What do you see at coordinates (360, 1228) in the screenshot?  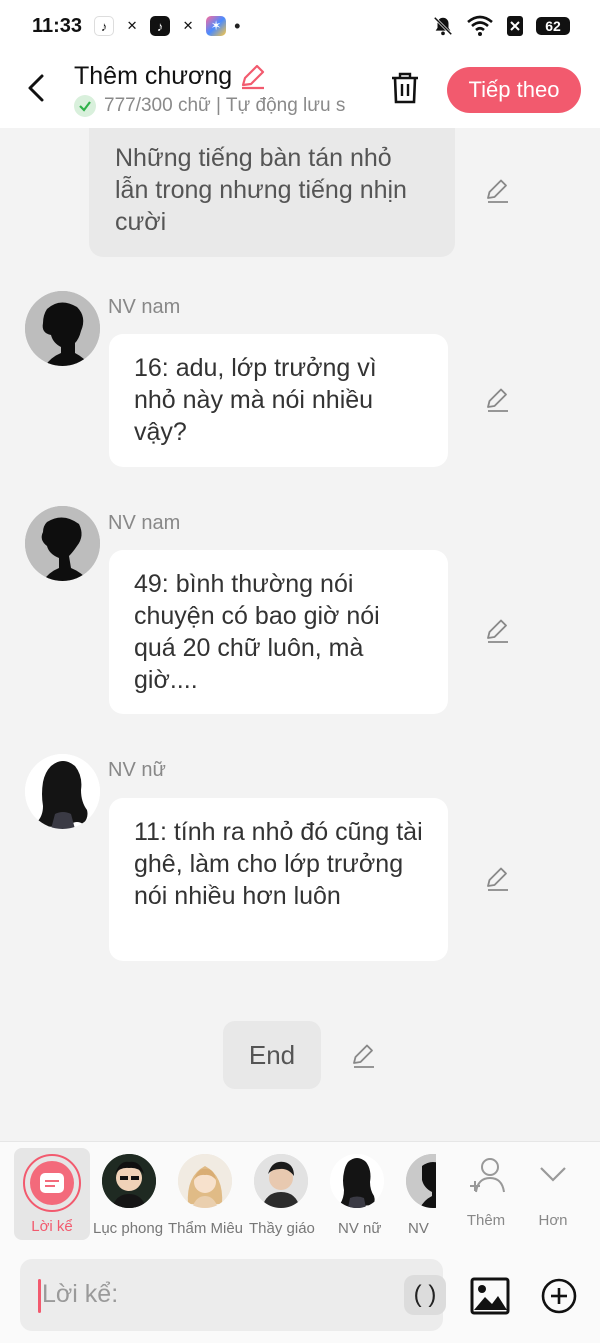 I see `character-name: NV nữ` at bounding box center [360, 1228].